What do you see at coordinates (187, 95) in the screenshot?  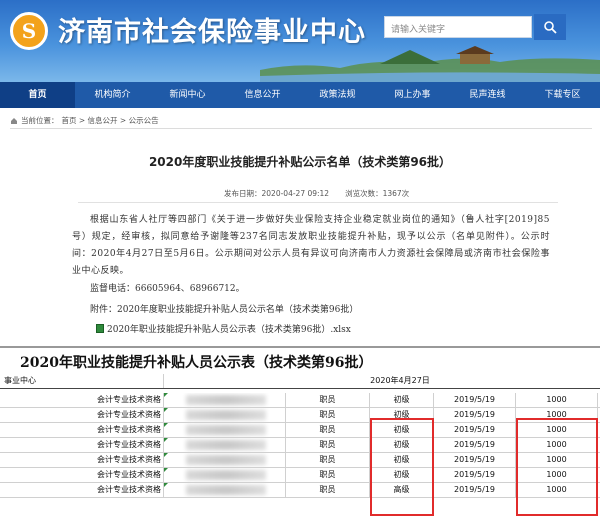 I see `nav-news: 新闻中心` at bounding box center [187, 95].